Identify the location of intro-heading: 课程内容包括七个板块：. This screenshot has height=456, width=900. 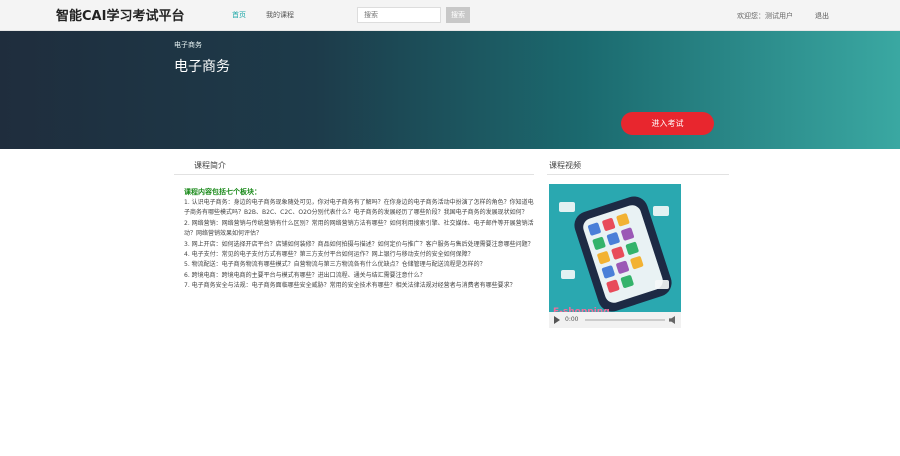
(222, 192).